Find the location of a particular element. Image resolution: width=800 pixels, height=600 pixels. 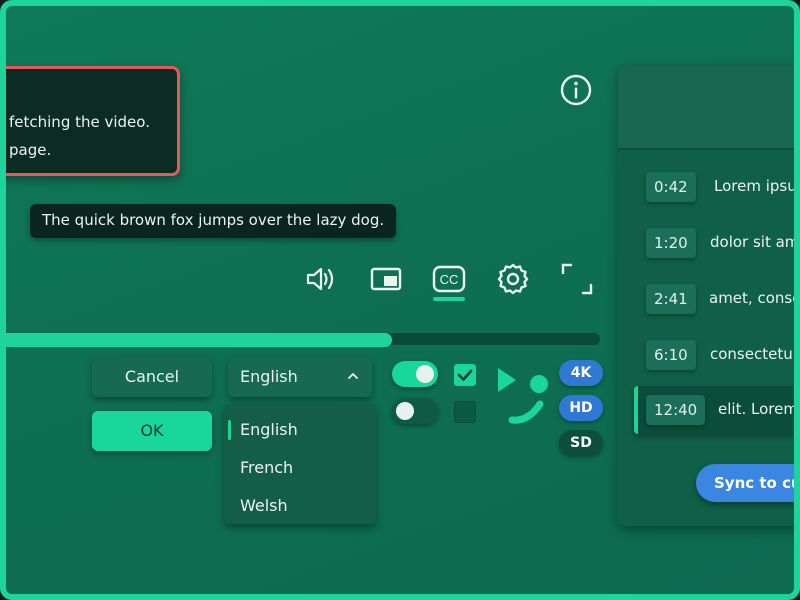

language-dropdown: English is located at coordinates (300, 377).